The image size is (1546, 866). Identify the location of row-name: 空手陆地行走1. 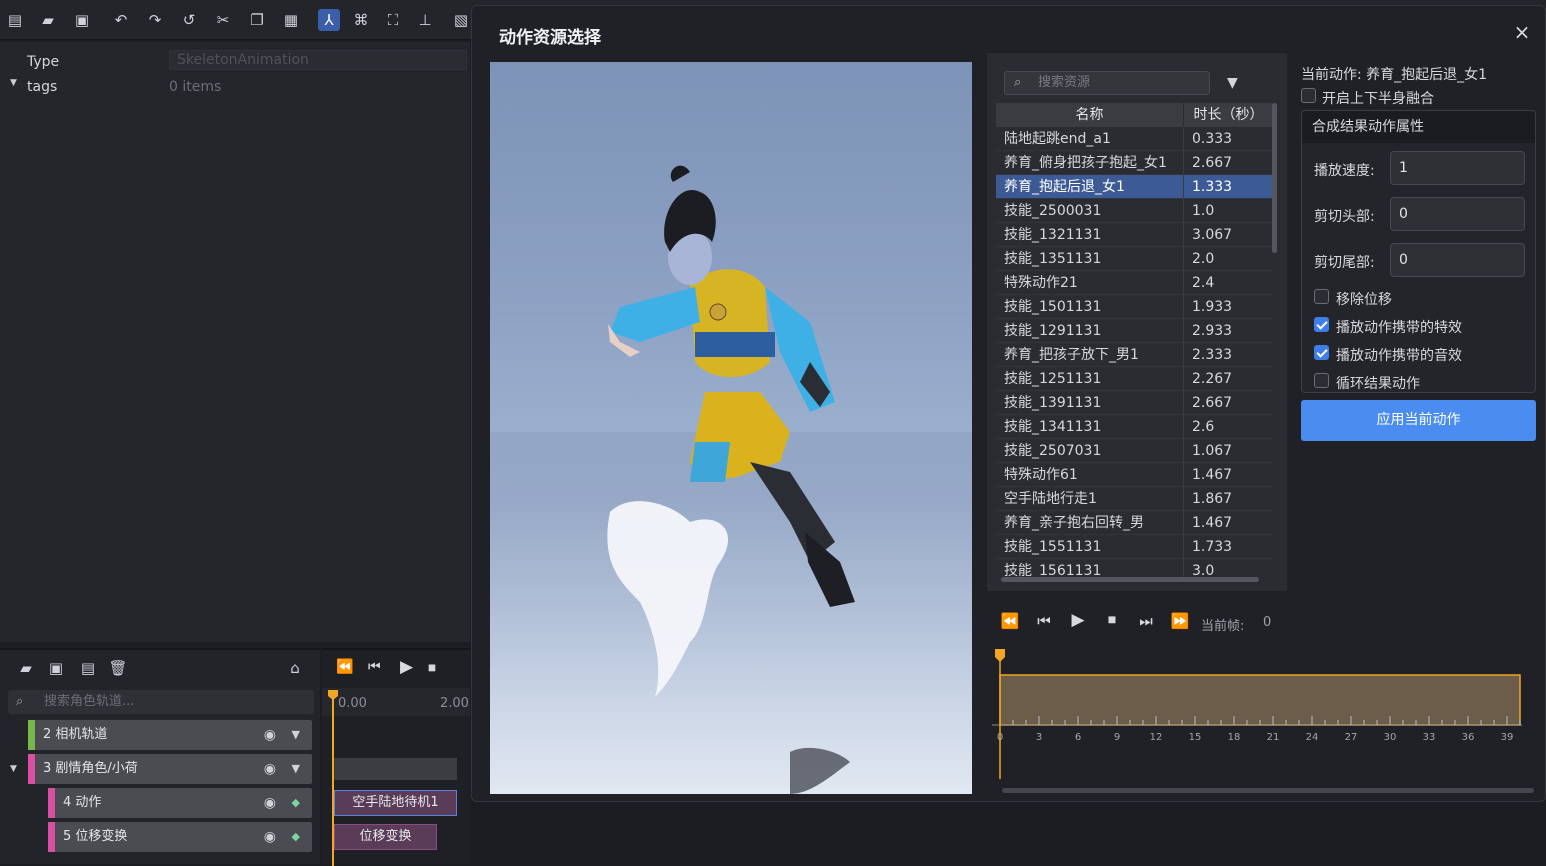
(1050, 499).